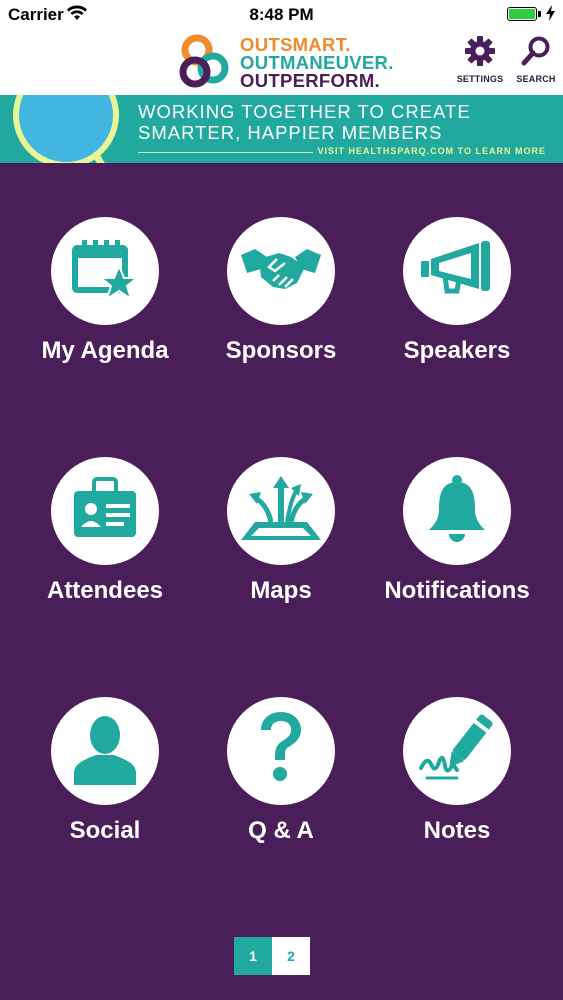 This screenshot has width=563, height=1000. I want to click on menu-tile-social: Social, so click(105, 771).